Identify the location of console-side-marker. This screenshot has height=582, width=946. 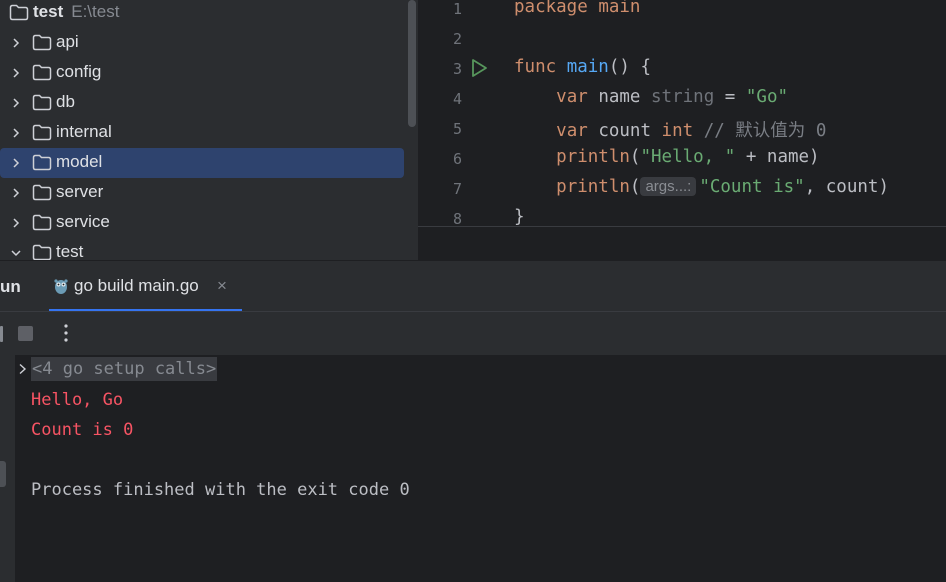
(3, 474).